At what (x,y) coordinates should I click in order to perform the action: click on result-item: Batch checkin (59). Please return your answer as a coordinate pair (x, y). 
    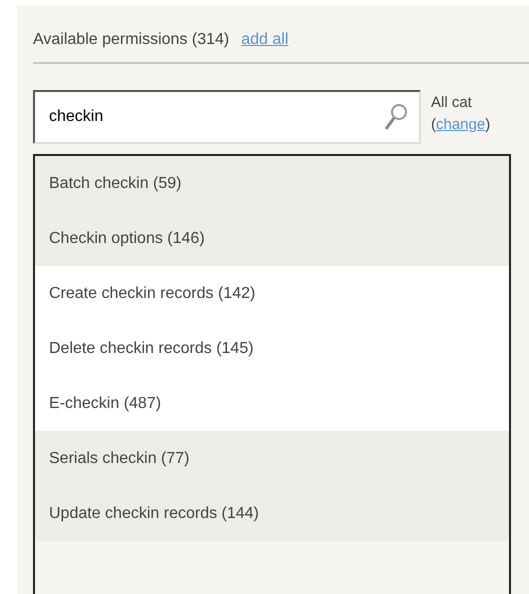
    Looking at the image, I should click on (272, 183).